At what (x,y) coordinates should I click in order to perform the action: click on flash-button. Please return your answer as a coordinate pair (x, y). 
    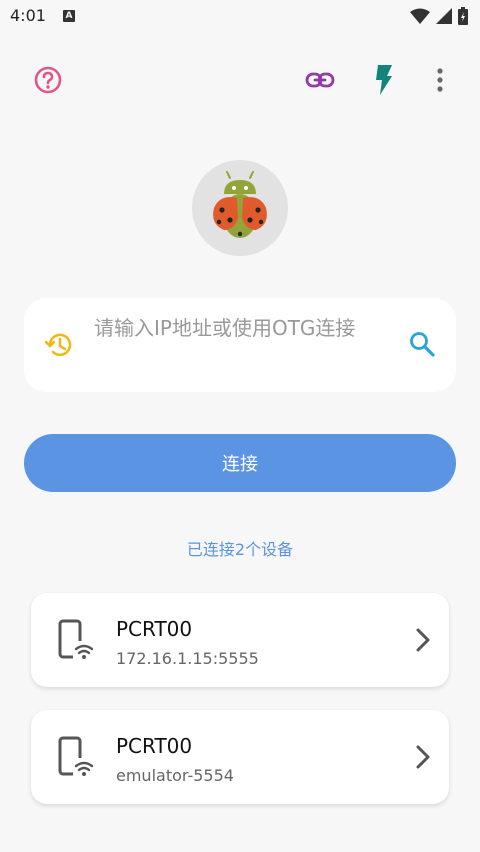
    Looking at the image, I should click on (384, 80).